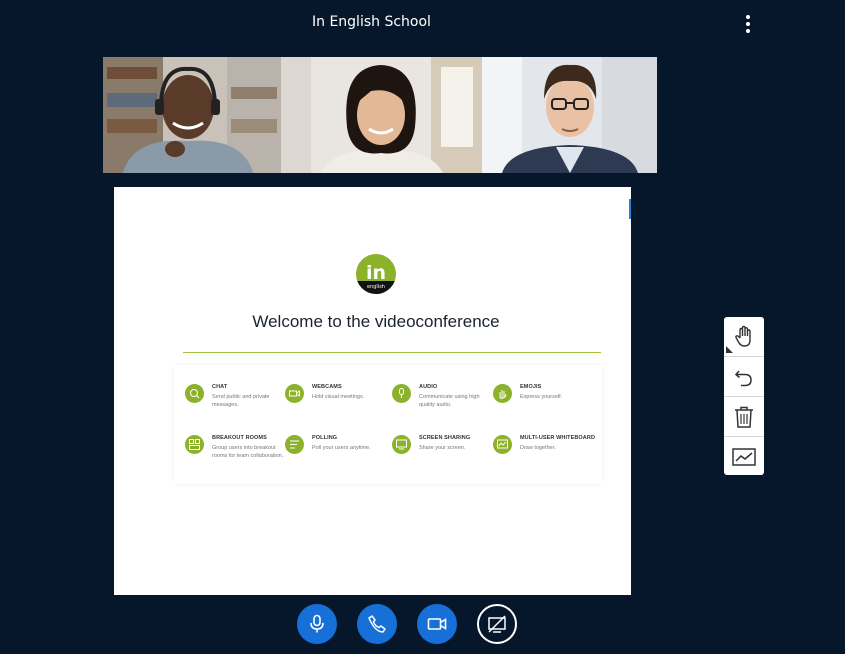 Image resolution: width=845 pixels, height=654 pixels. Describe the element at coordinates (541, 397) in the screenshot. I see `feature-desc: Express yourself.` at that location.